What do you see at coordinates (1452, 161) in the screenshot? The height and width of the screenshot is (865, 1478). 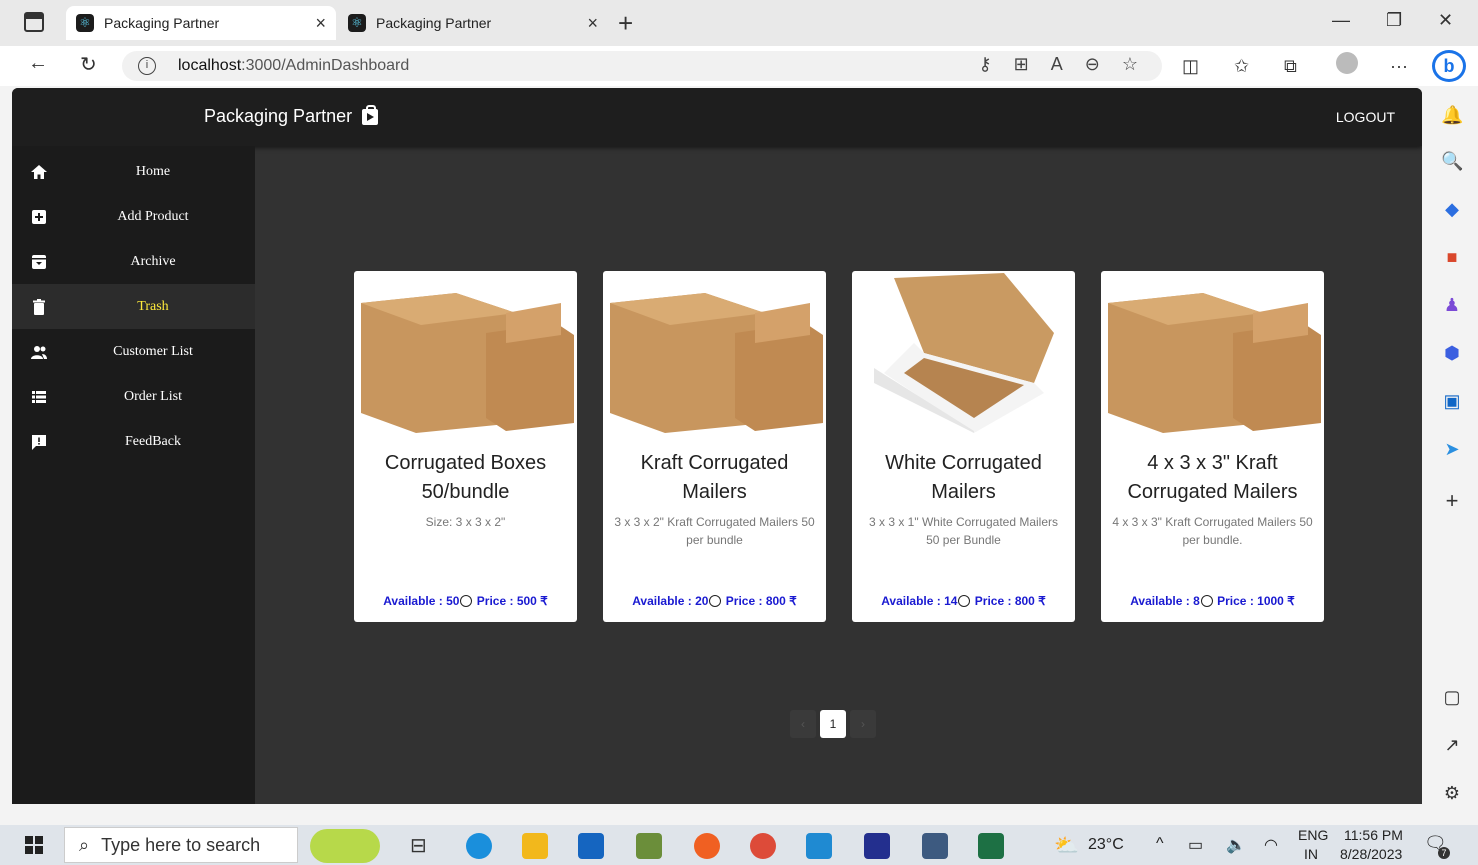 I see `search-icon: 🔍` at bounding box center [1452, 161].